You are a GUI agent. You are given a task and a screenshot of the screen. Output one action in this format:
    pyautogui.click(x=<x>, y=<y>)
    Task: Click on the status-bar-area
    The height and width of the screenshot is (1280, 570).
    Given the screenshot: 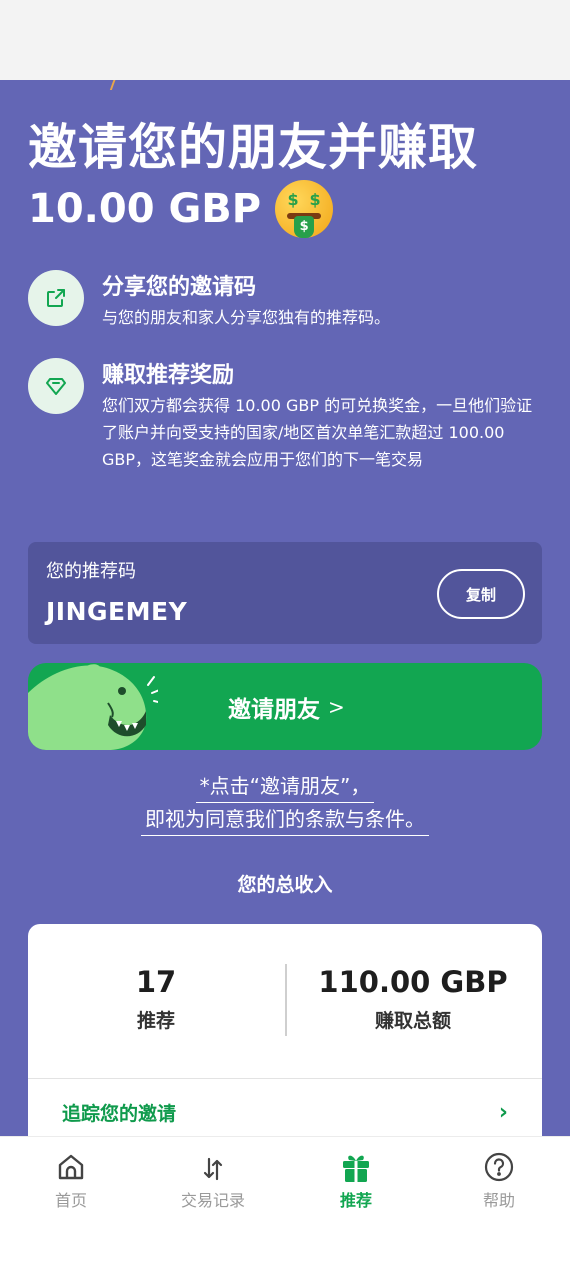 What is the action you would take?
    pyautogui.click(x=285, y=40)
    